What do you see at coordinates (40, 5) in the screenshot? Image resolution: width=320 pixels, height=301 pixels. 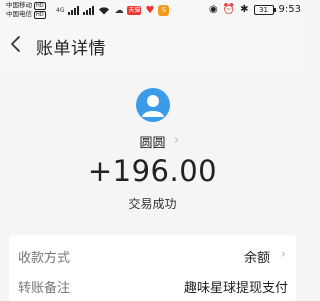 I see `hd-badge-1: HD` at bounding box center [40, 5].